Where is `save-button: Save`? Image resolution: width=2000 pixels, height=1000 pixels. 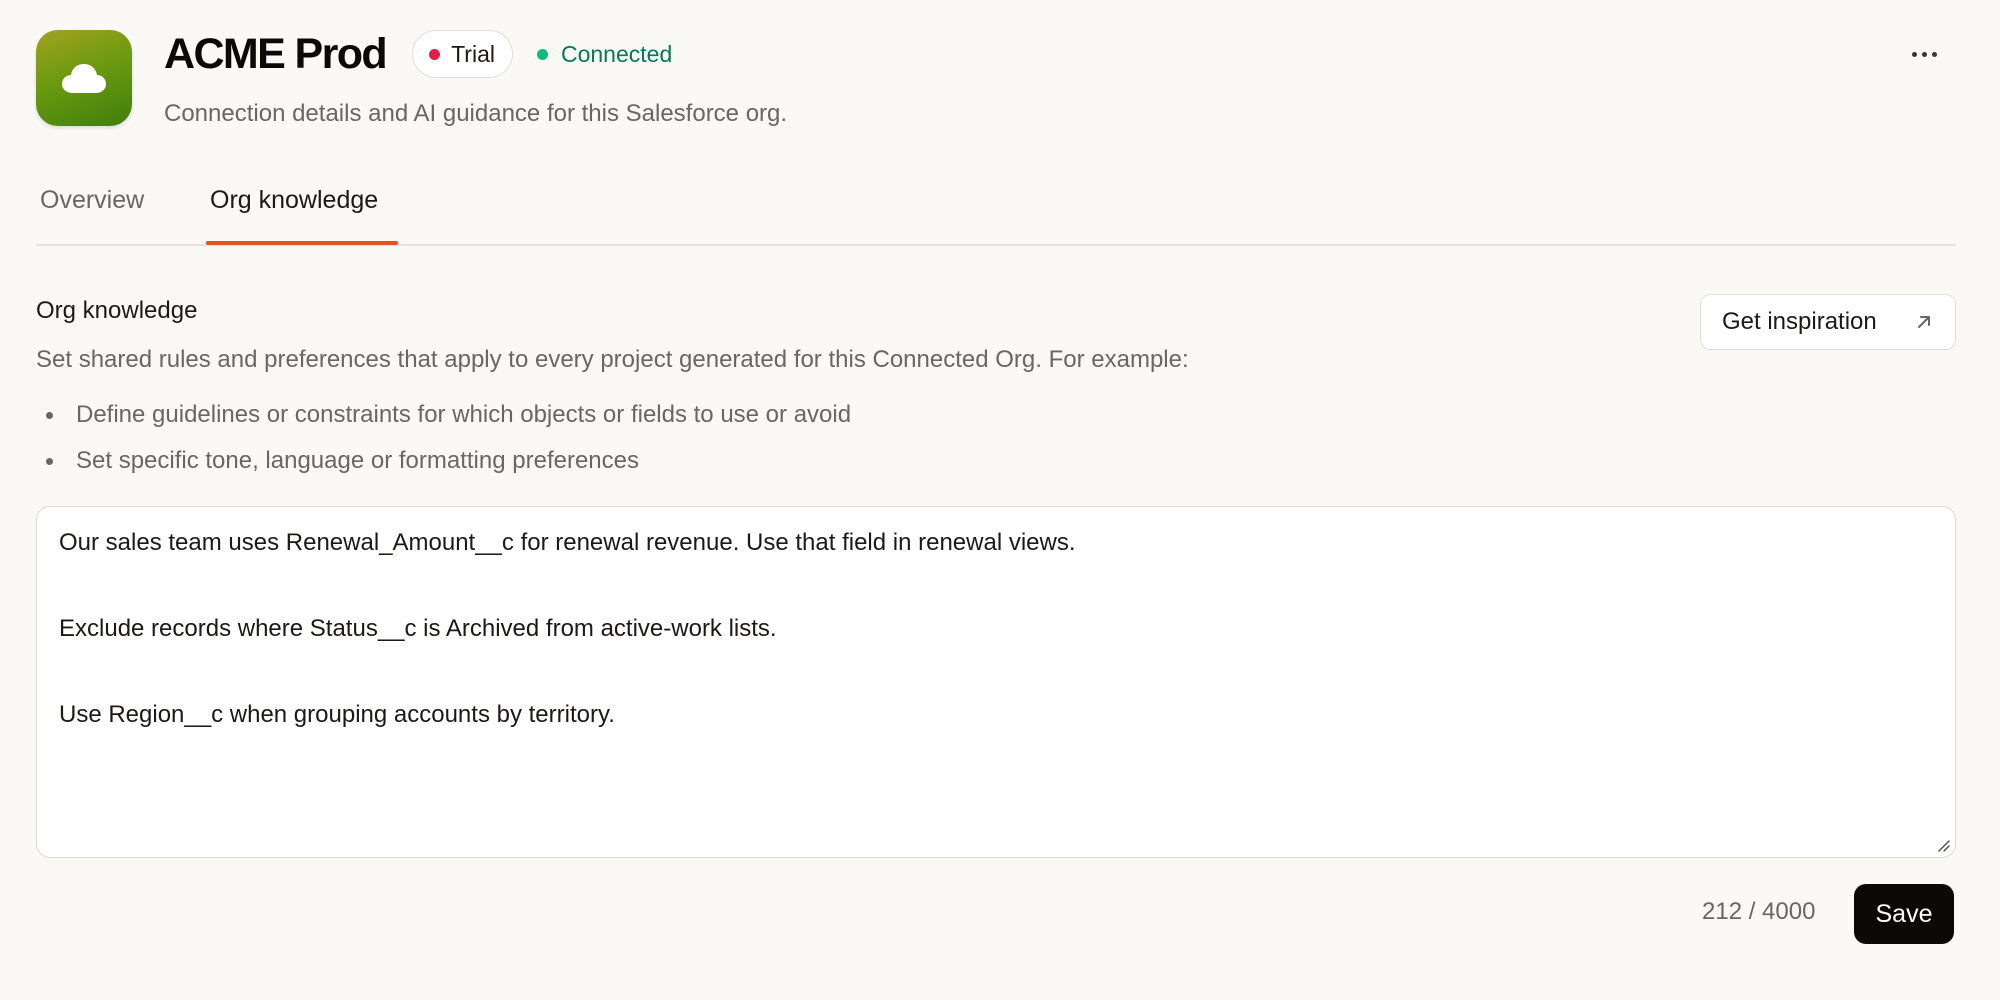 save-button: Save is located at coordinates (1904, 914).